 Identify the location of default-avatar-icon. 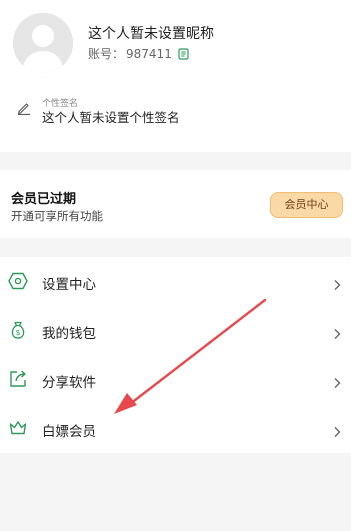
(43, 43).